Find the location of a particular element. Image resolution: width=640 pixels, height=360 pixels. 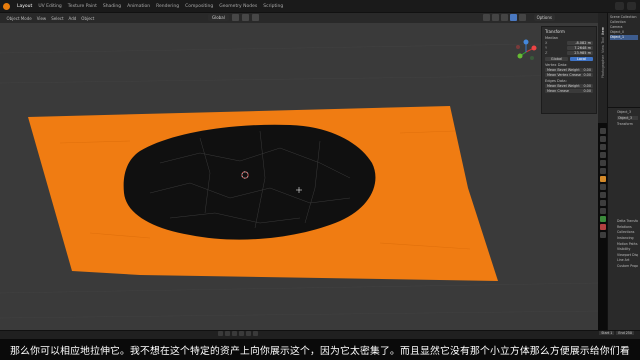

mode-dropdown: Object Mode is located at coordinates (19, 18).